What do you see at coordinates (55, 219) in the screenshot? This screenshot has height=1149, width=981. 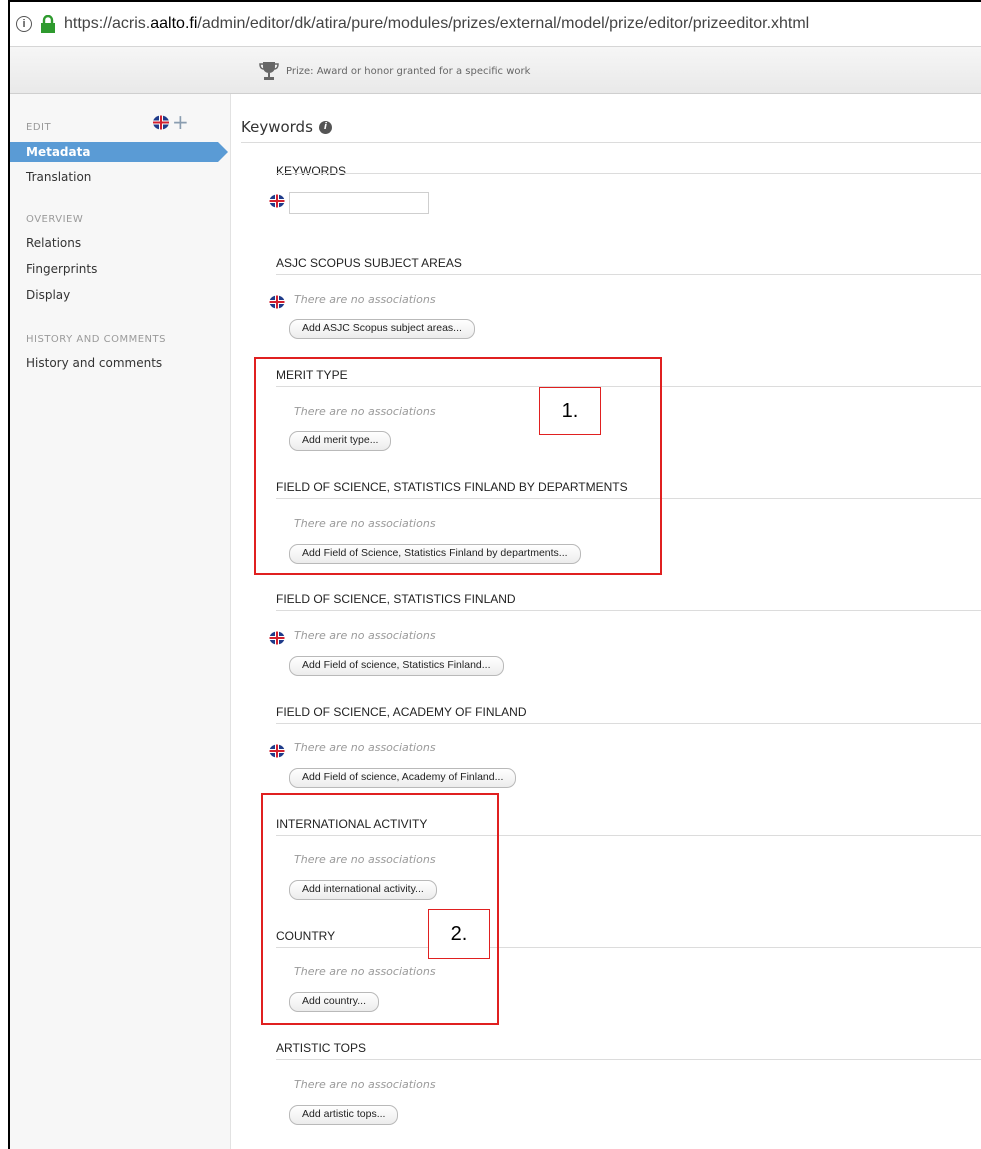 I see `sidebar-section-overview: OVERVIEW` at bounding box center [55, 219].